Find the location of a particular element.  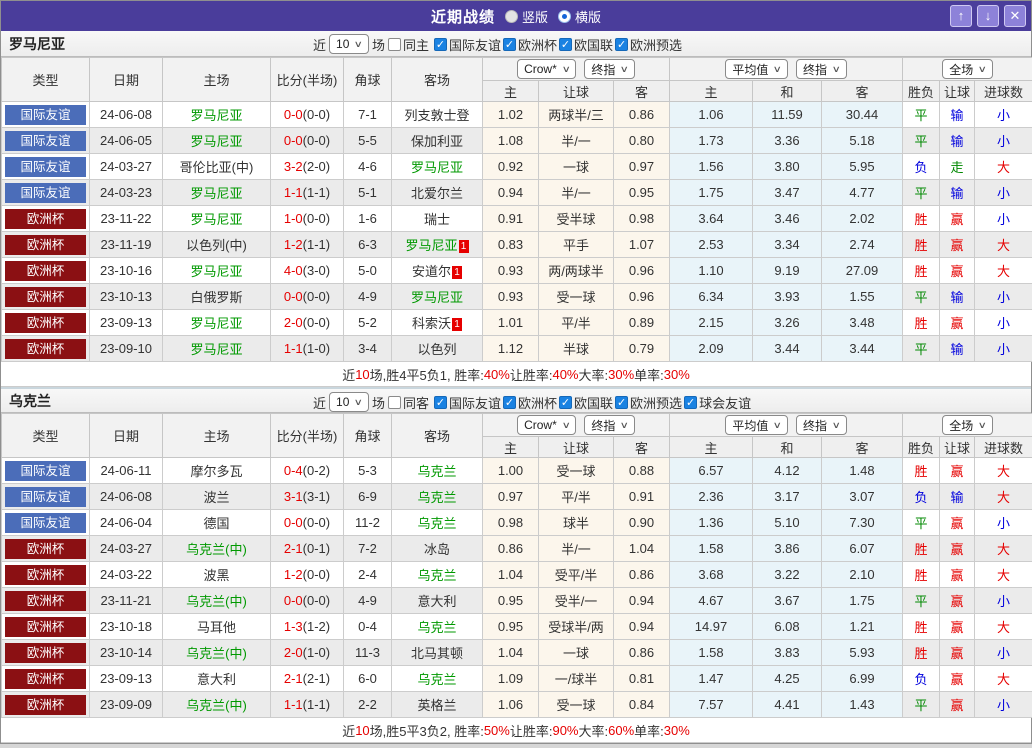

summary-segment: 让胜率: is located at coordinates (531, 375).